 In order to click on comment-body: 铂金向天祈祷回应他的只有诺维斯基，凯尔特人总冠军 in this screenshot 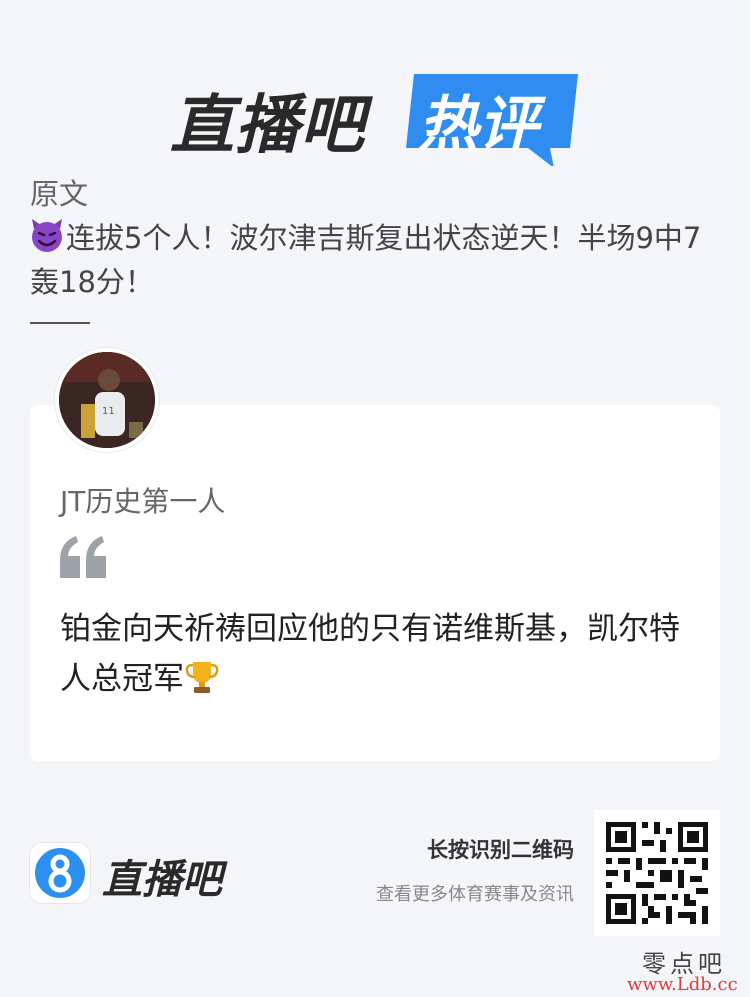, I will do `click(370, 654)`.